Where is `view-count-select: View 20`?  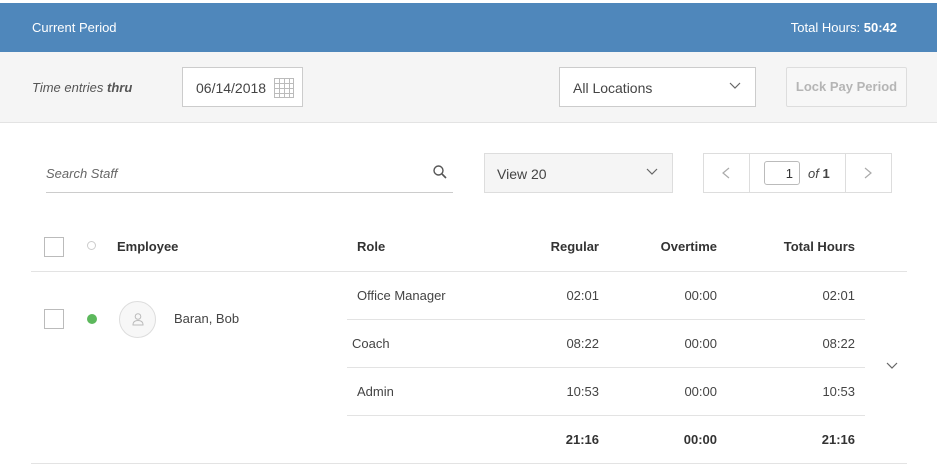
view-count-select: View 20 is located at coordinates (578, 173).